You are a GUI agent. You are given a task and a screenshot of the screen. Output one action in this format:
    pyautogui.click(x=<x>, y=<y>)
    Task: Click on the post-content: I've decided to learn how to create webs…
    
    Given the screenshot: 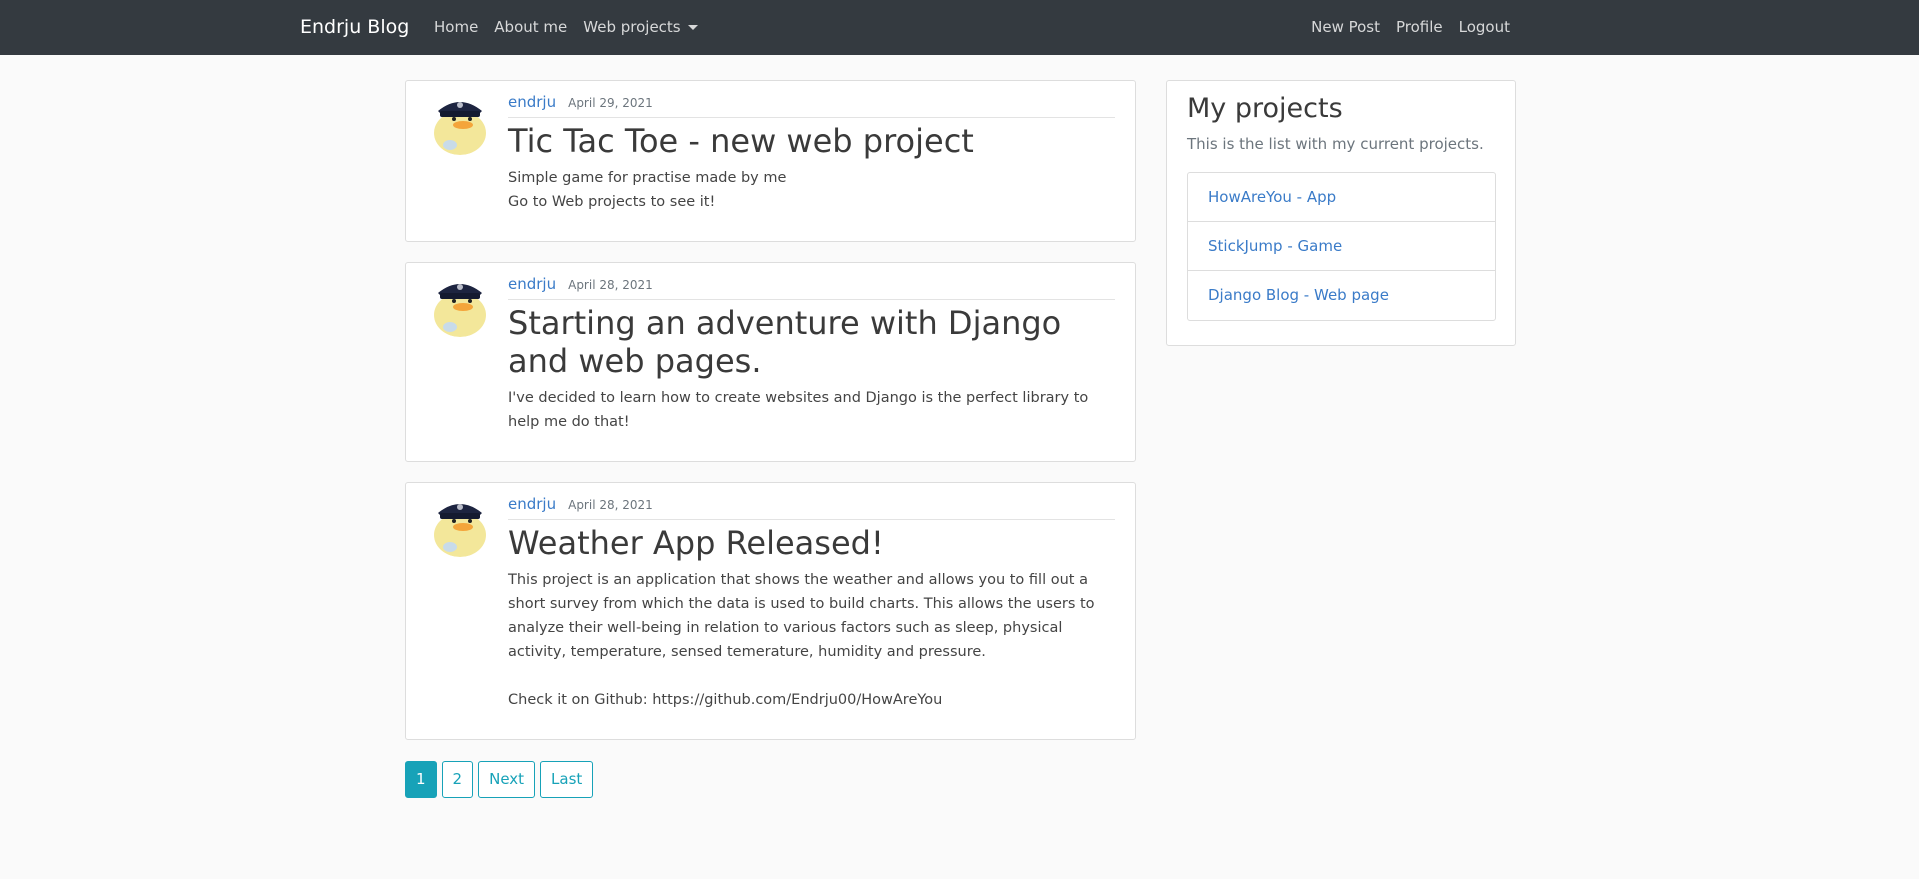 What is the action you would take?
    pyautogui.click(x=798, y=410)
    